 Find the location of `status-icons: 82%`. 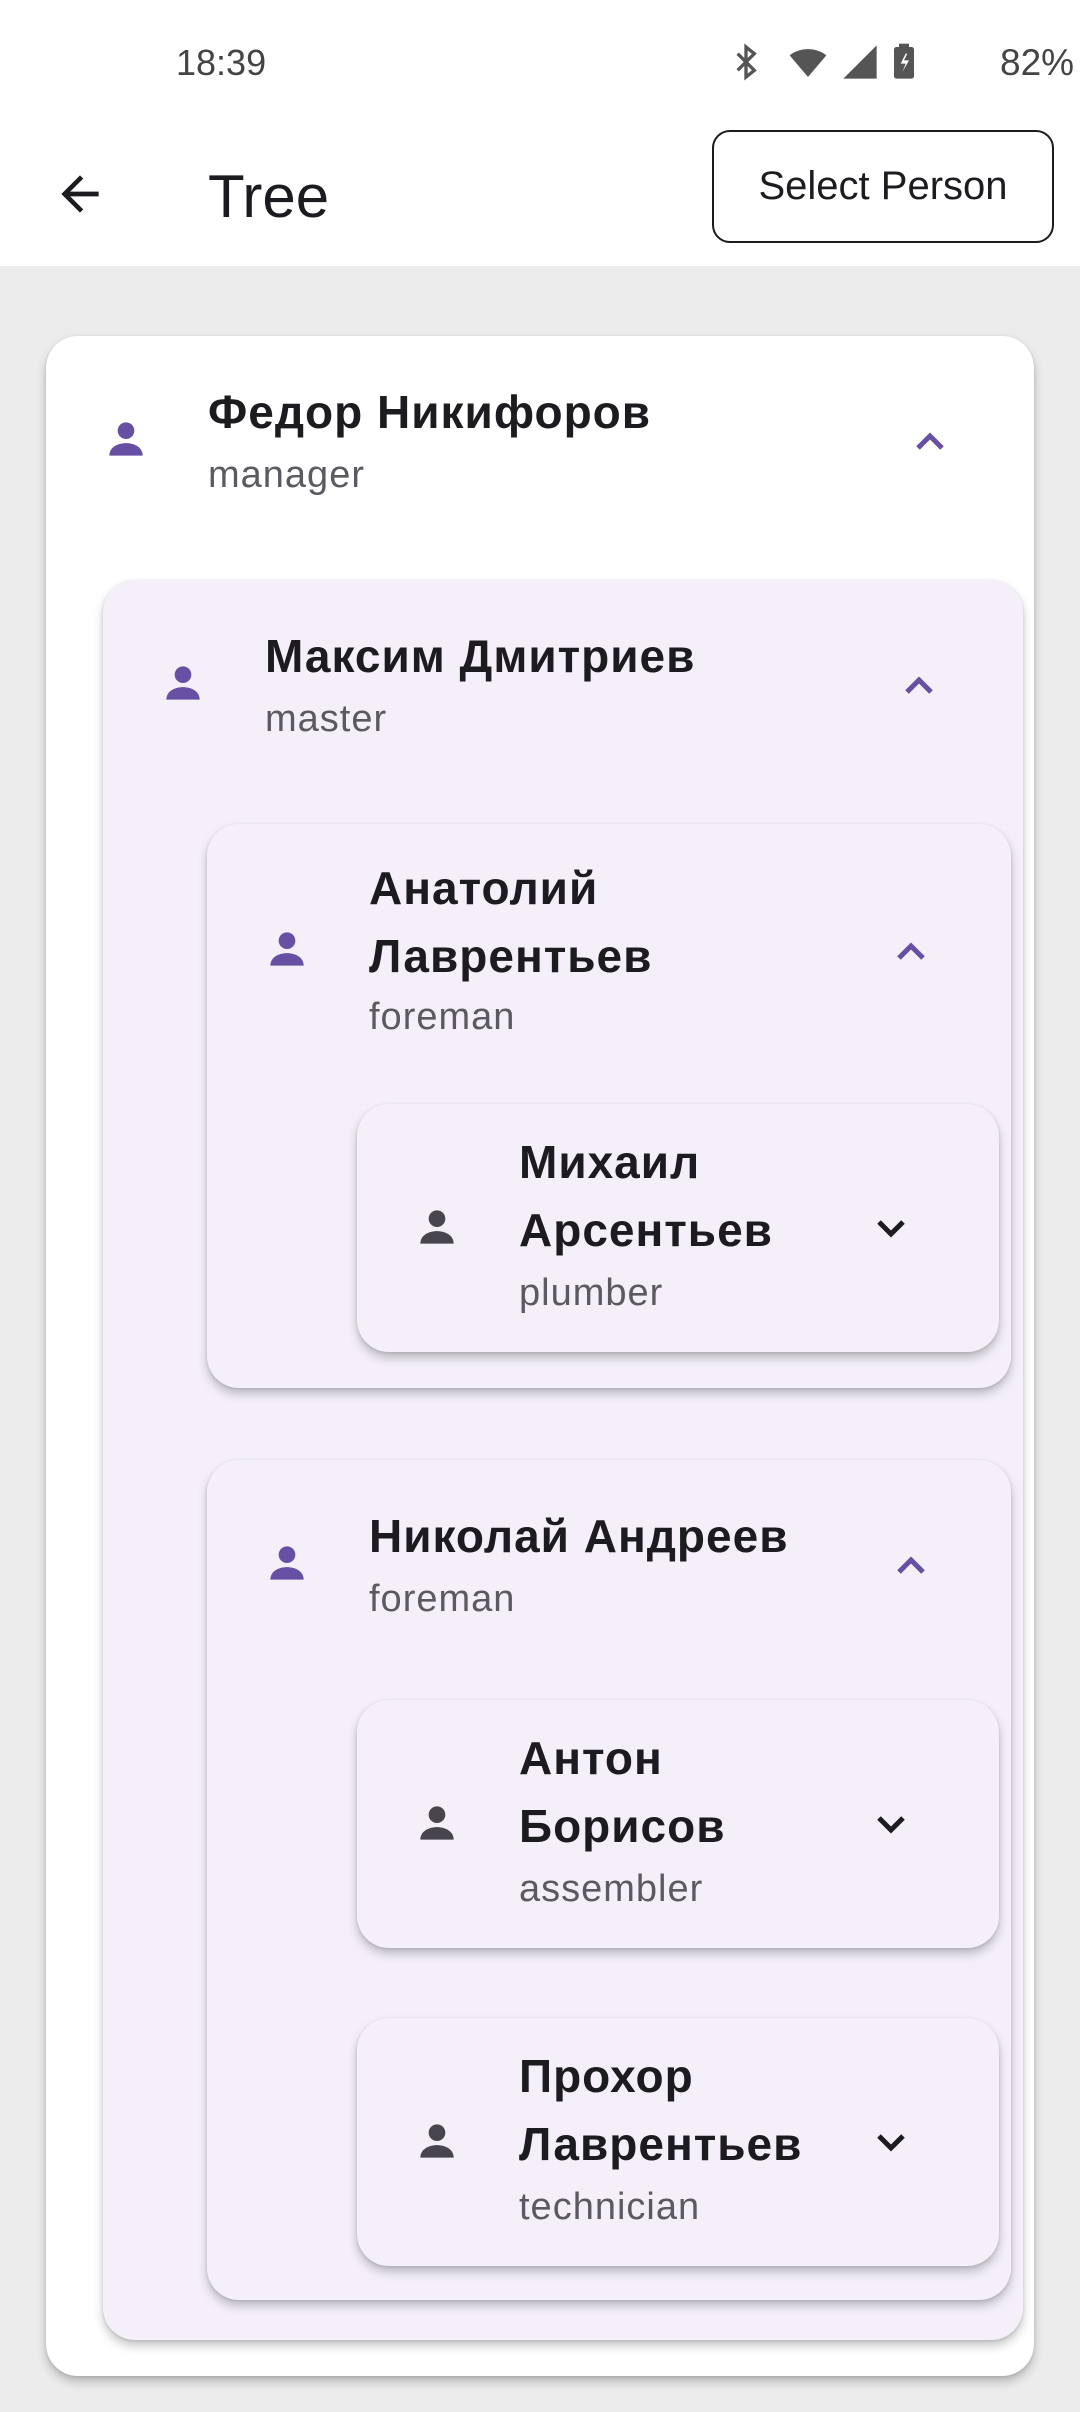

status-icons: 82% is located at coordinates (880, 63).